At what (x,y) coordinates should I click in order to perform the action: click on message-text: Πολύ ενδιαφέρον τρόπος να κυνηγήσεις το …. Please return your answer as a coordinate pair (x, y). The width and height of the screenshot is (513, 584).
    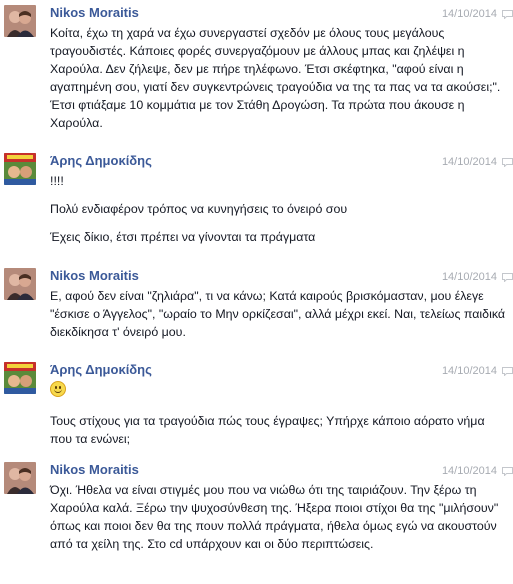
    Looking at the image, I should click on (199, 209).